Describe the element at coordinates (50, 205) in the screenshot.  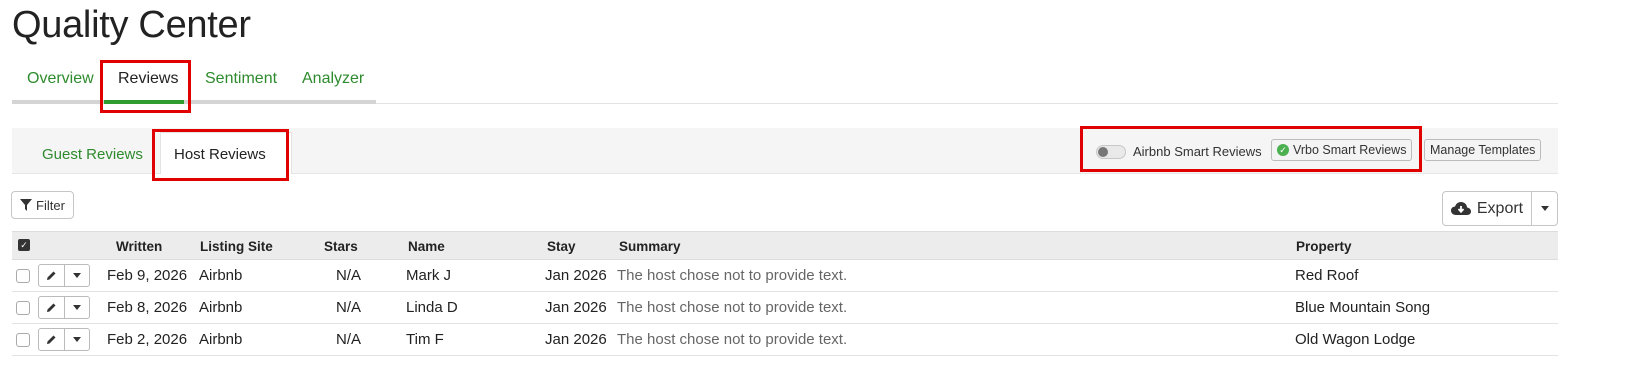
I see `filter-label: Filter` at that location.